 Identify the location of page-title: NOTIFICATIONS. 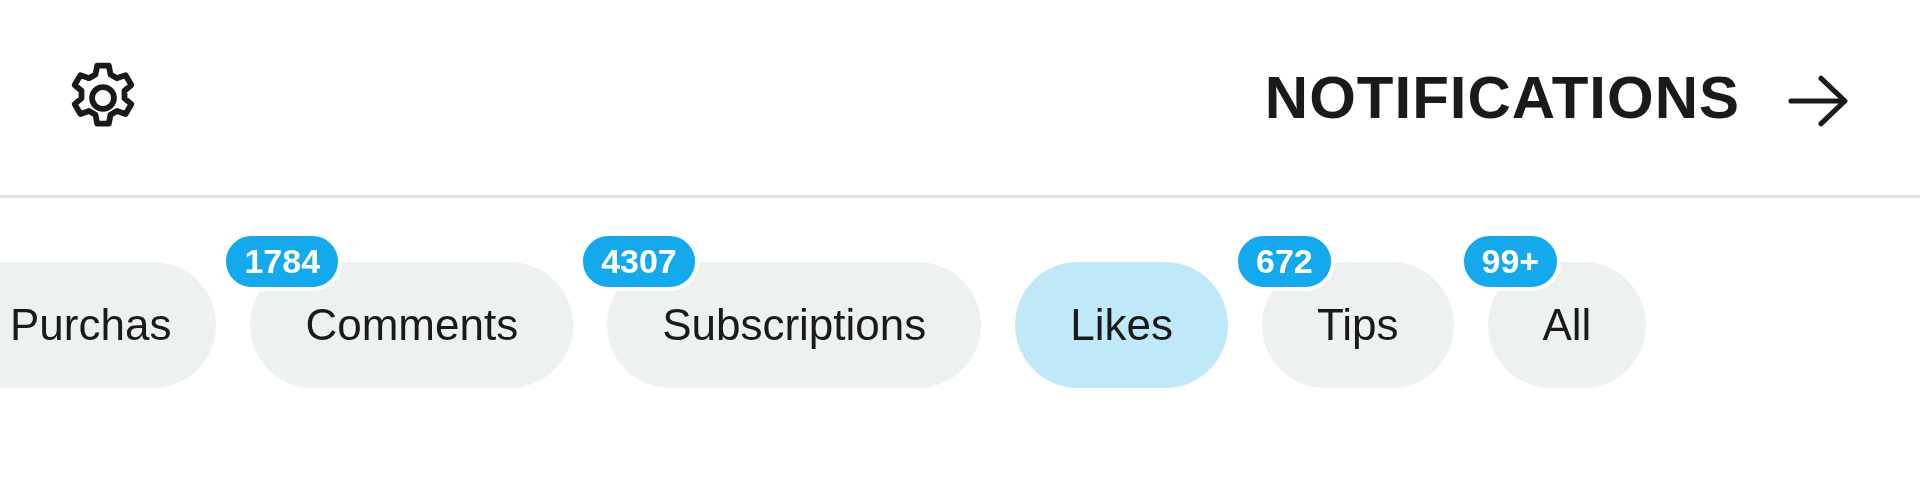
(1502, 97).